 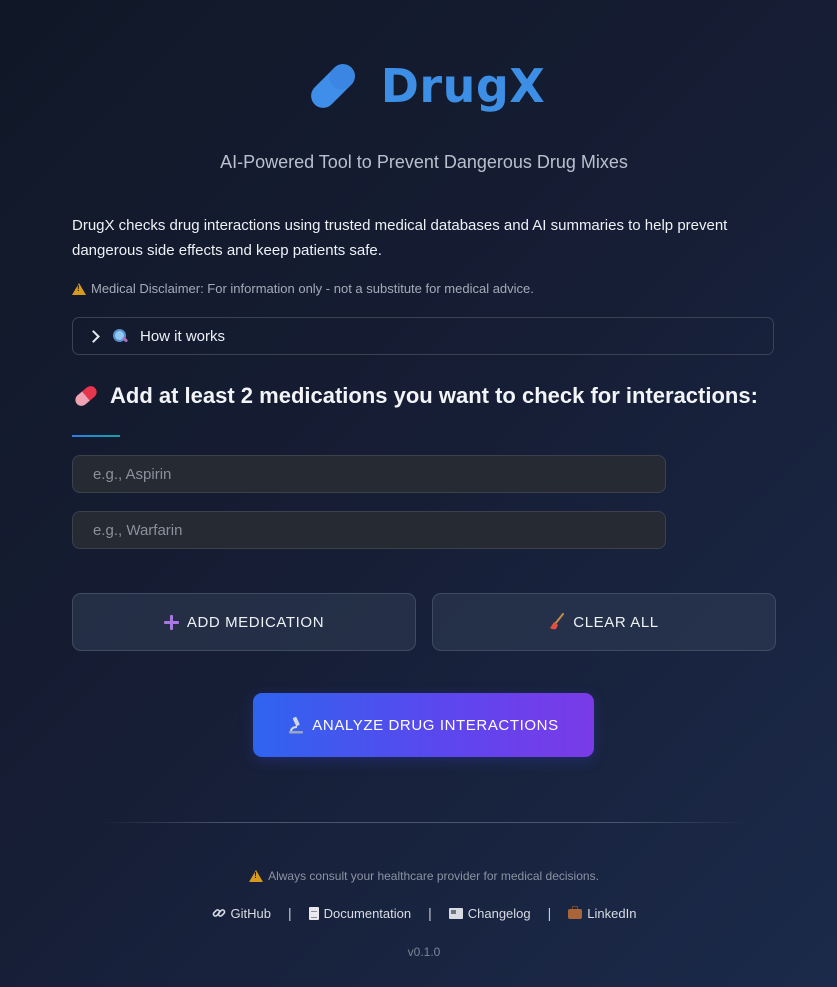 I want to click on briefcase-icon, so click(x=575, y=912).